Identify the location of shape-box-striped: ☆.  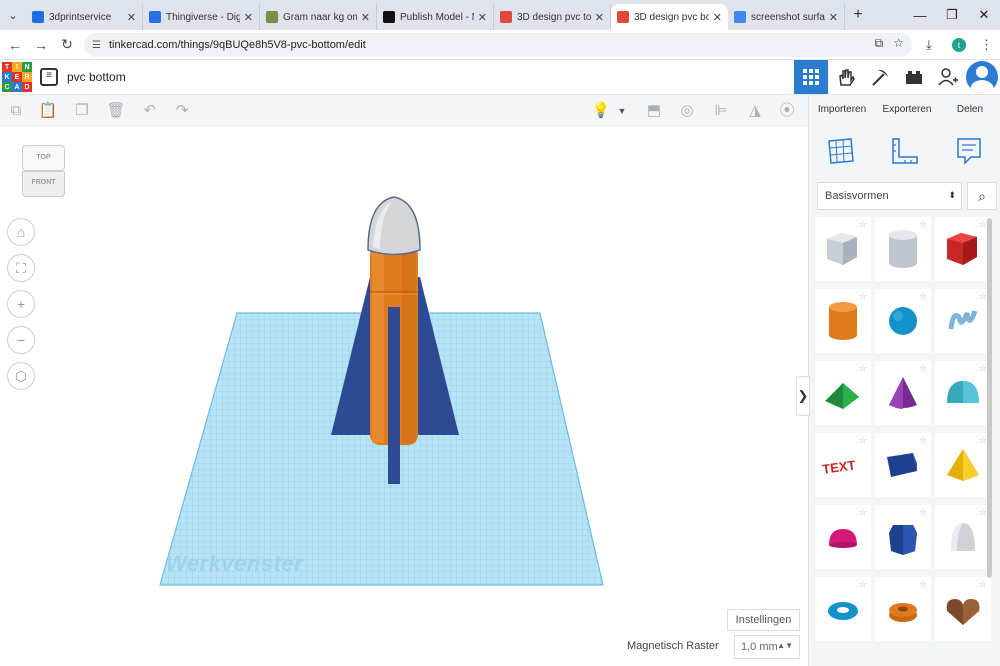
(843, 249).